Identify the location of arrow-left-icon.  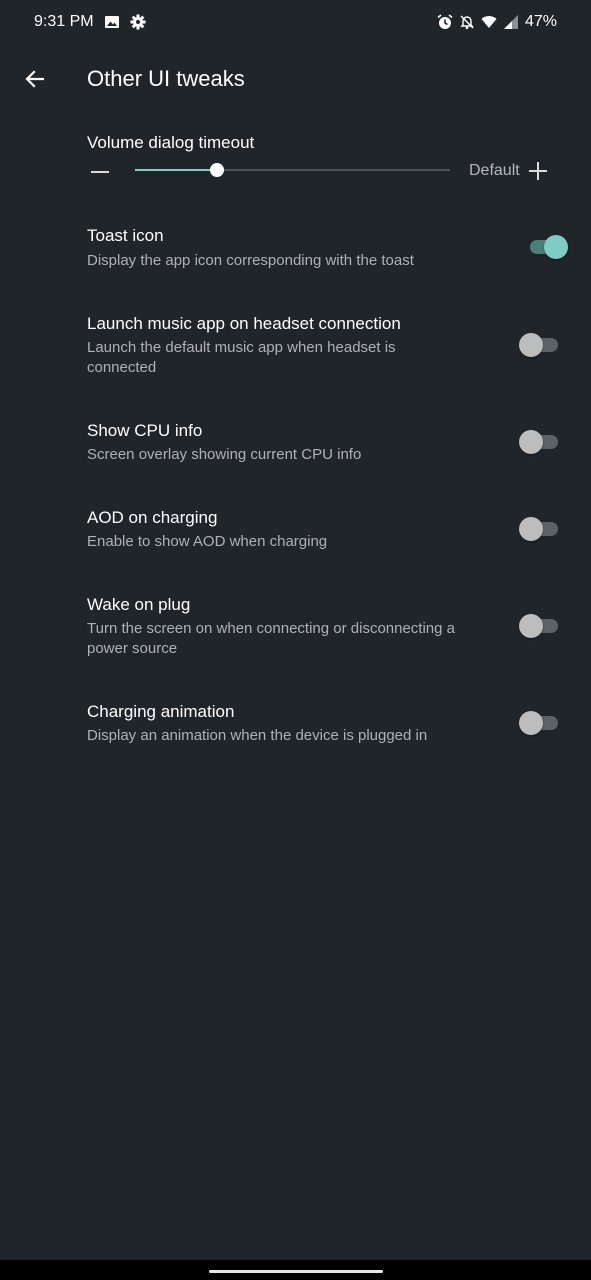
(35, 79).